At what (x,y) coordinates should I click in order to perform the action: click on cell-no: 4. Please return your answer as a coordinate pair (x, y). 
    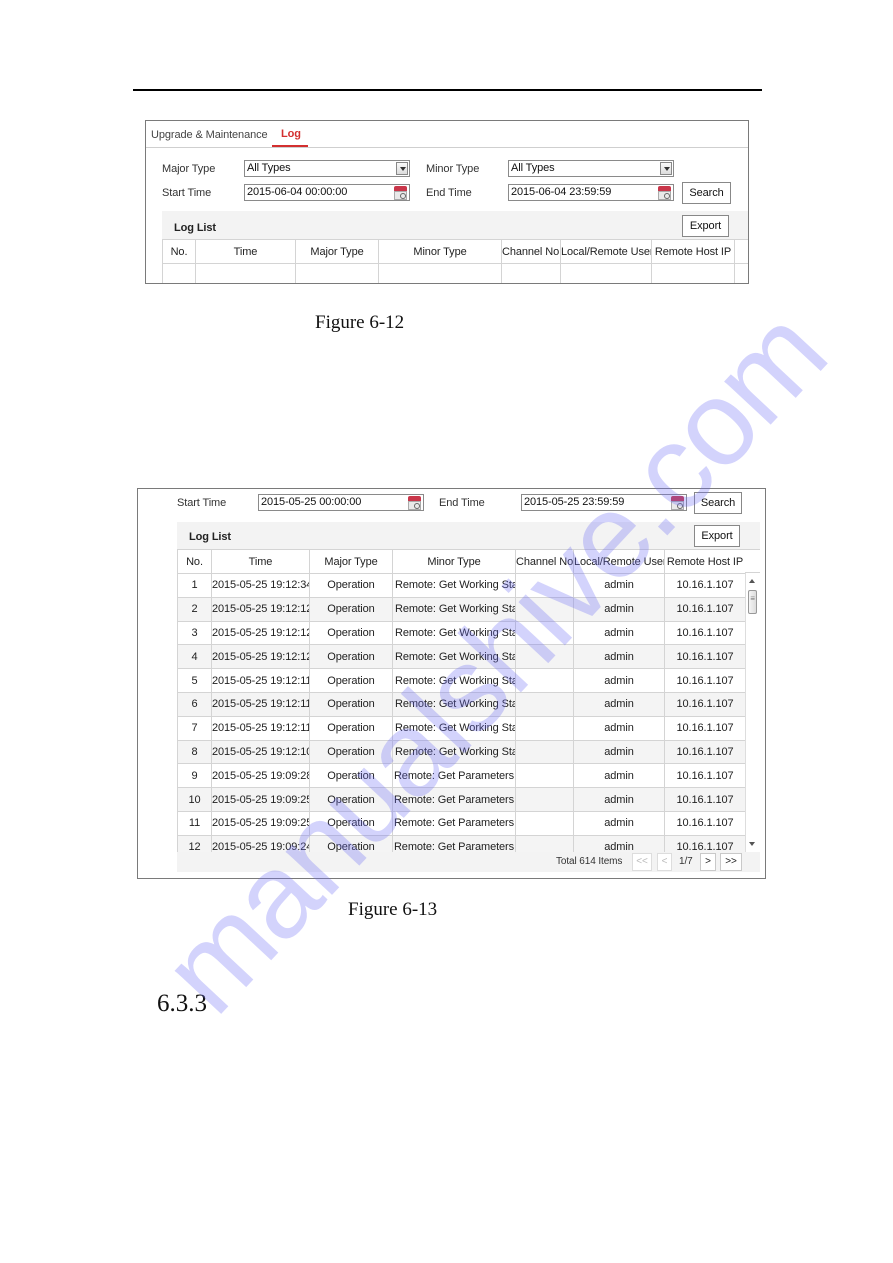
    Looking at the image, I should click on (194, 657).